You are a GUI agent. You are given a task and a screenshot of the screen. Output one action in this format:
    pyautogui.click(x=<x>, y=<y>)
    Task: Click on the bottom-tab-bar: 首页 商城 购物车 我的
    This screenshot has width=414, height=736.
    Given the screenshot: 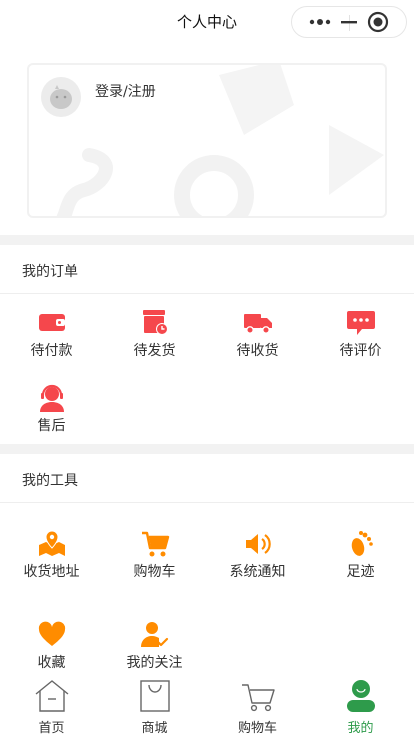 What is the action you would take?
    pyautogui.click(x=207, y=706)
    